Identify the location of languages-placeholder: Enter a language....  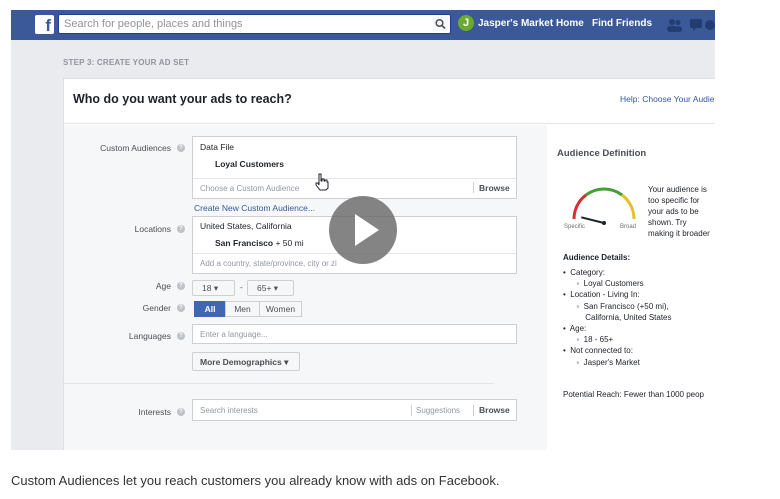
(234, 334).